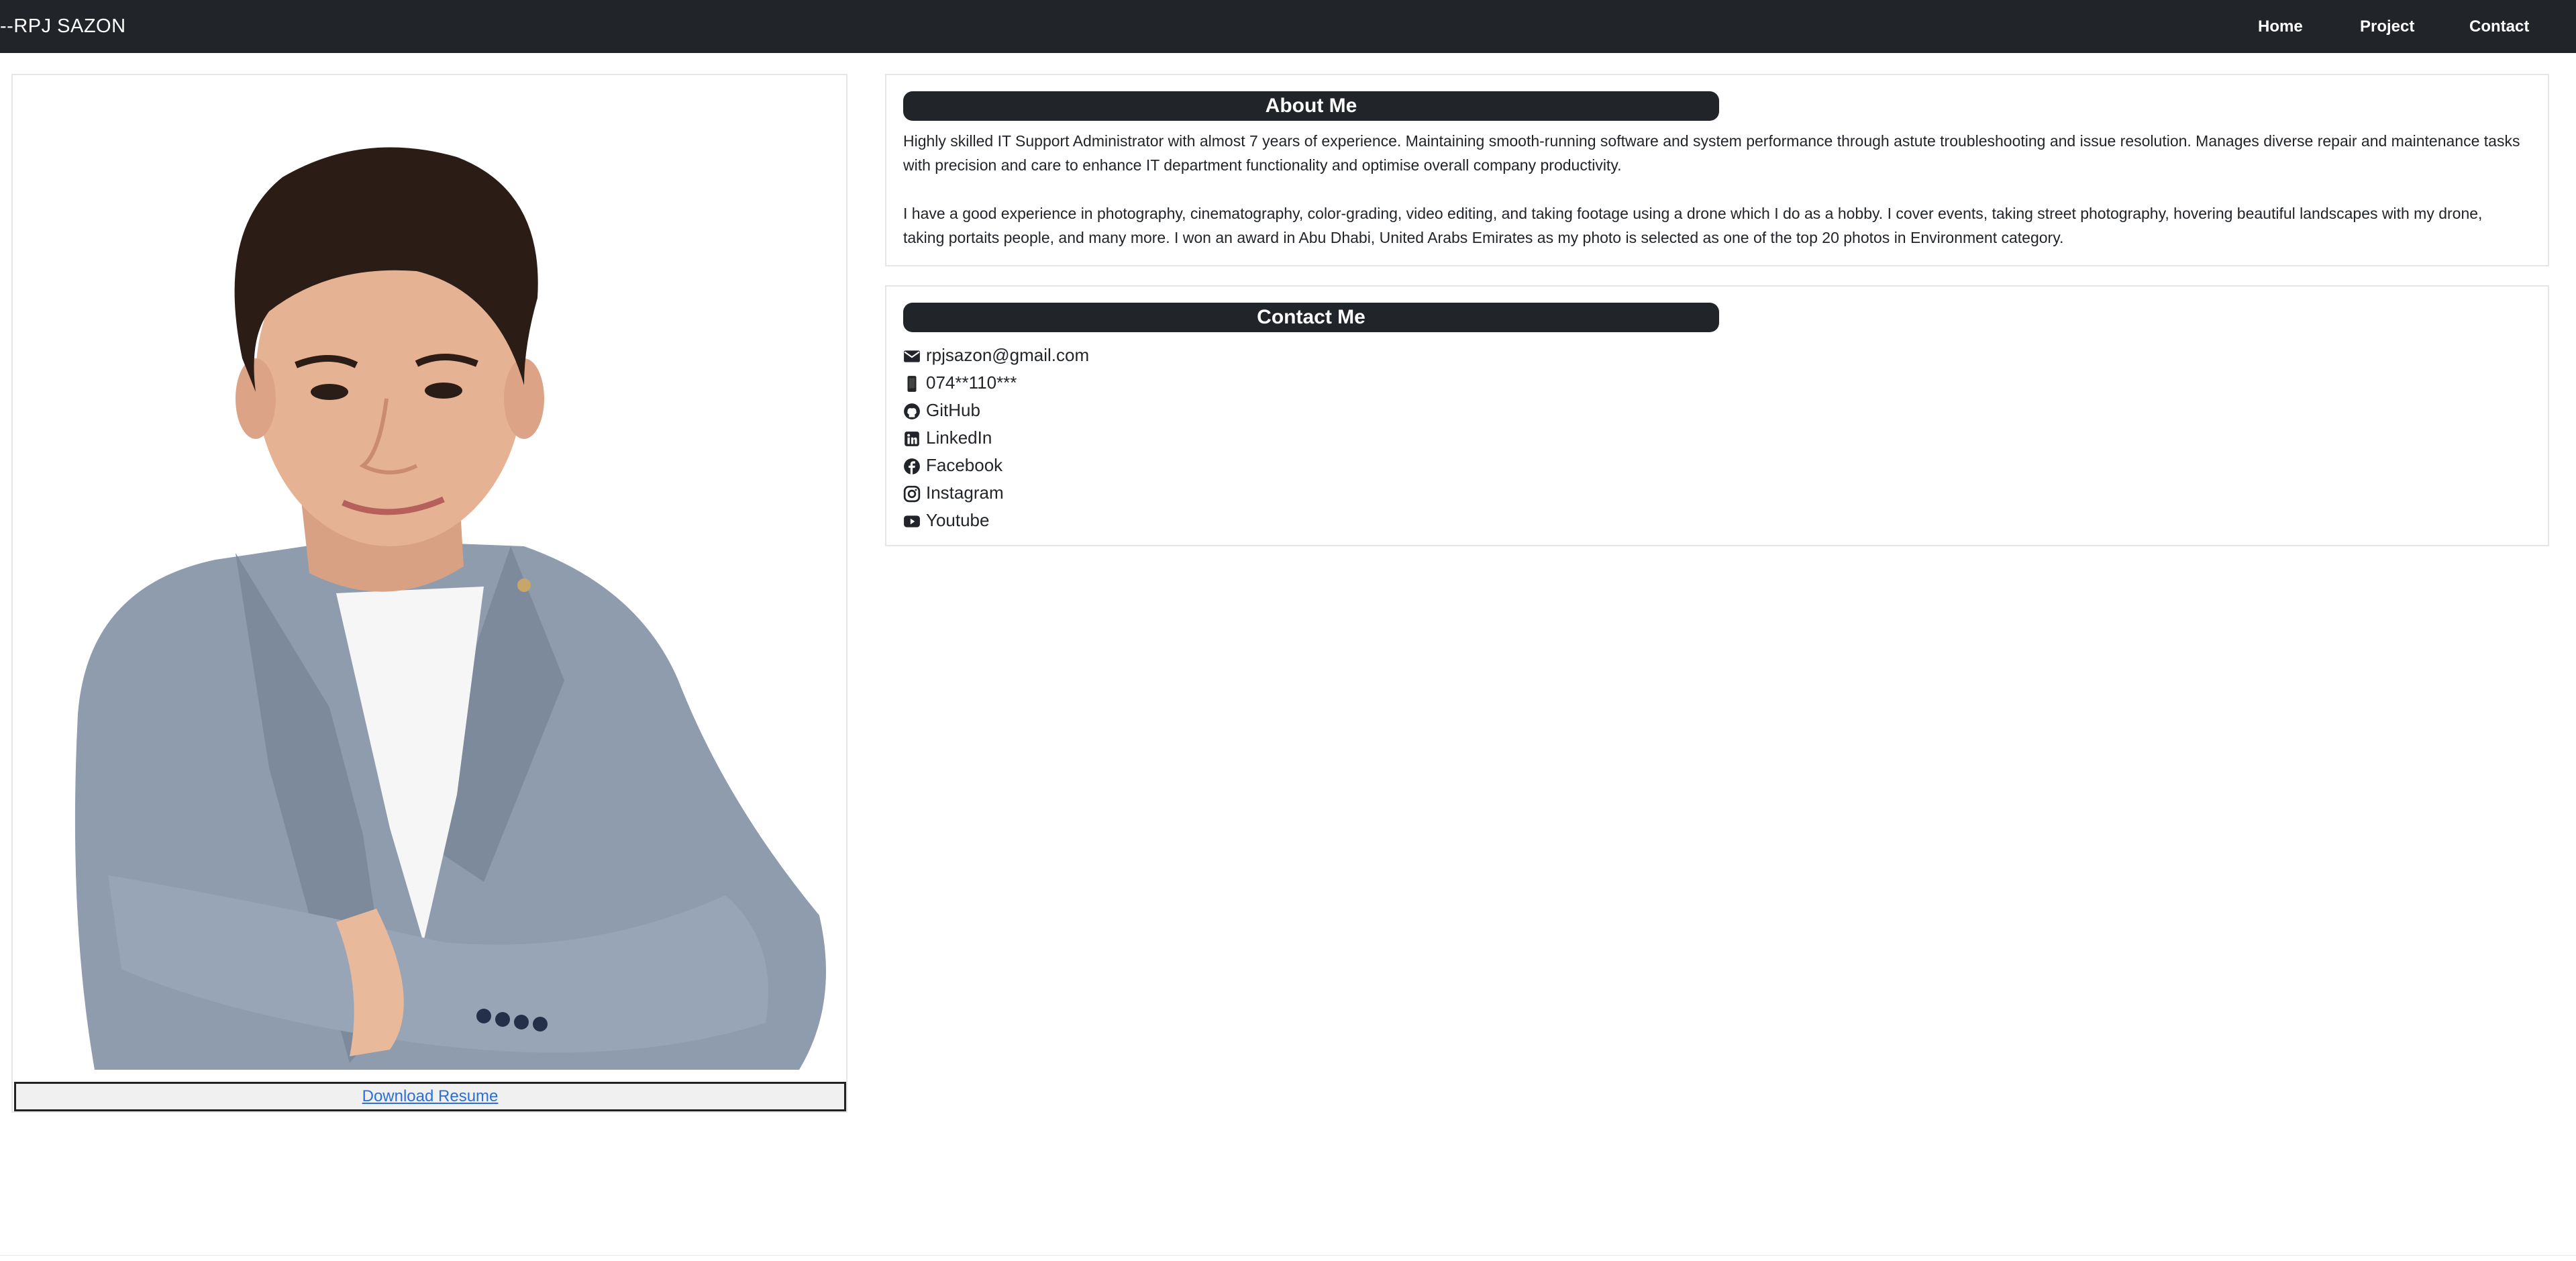 The image size is (2576, 1261). I want to click on contact-email-label: rpjsazon@gmail.com, so click(1008, 355).